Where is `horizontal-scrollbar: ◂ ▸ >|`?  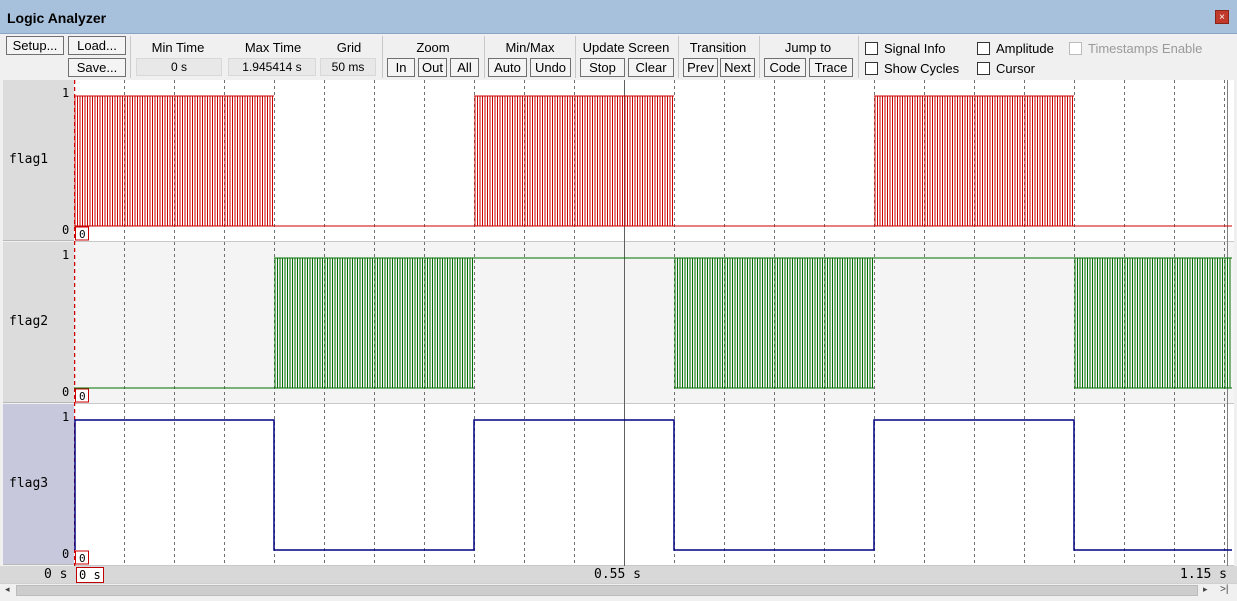
horizontal-scrollbar: ◂ ▸ >| is located at coordinates (618, 590).